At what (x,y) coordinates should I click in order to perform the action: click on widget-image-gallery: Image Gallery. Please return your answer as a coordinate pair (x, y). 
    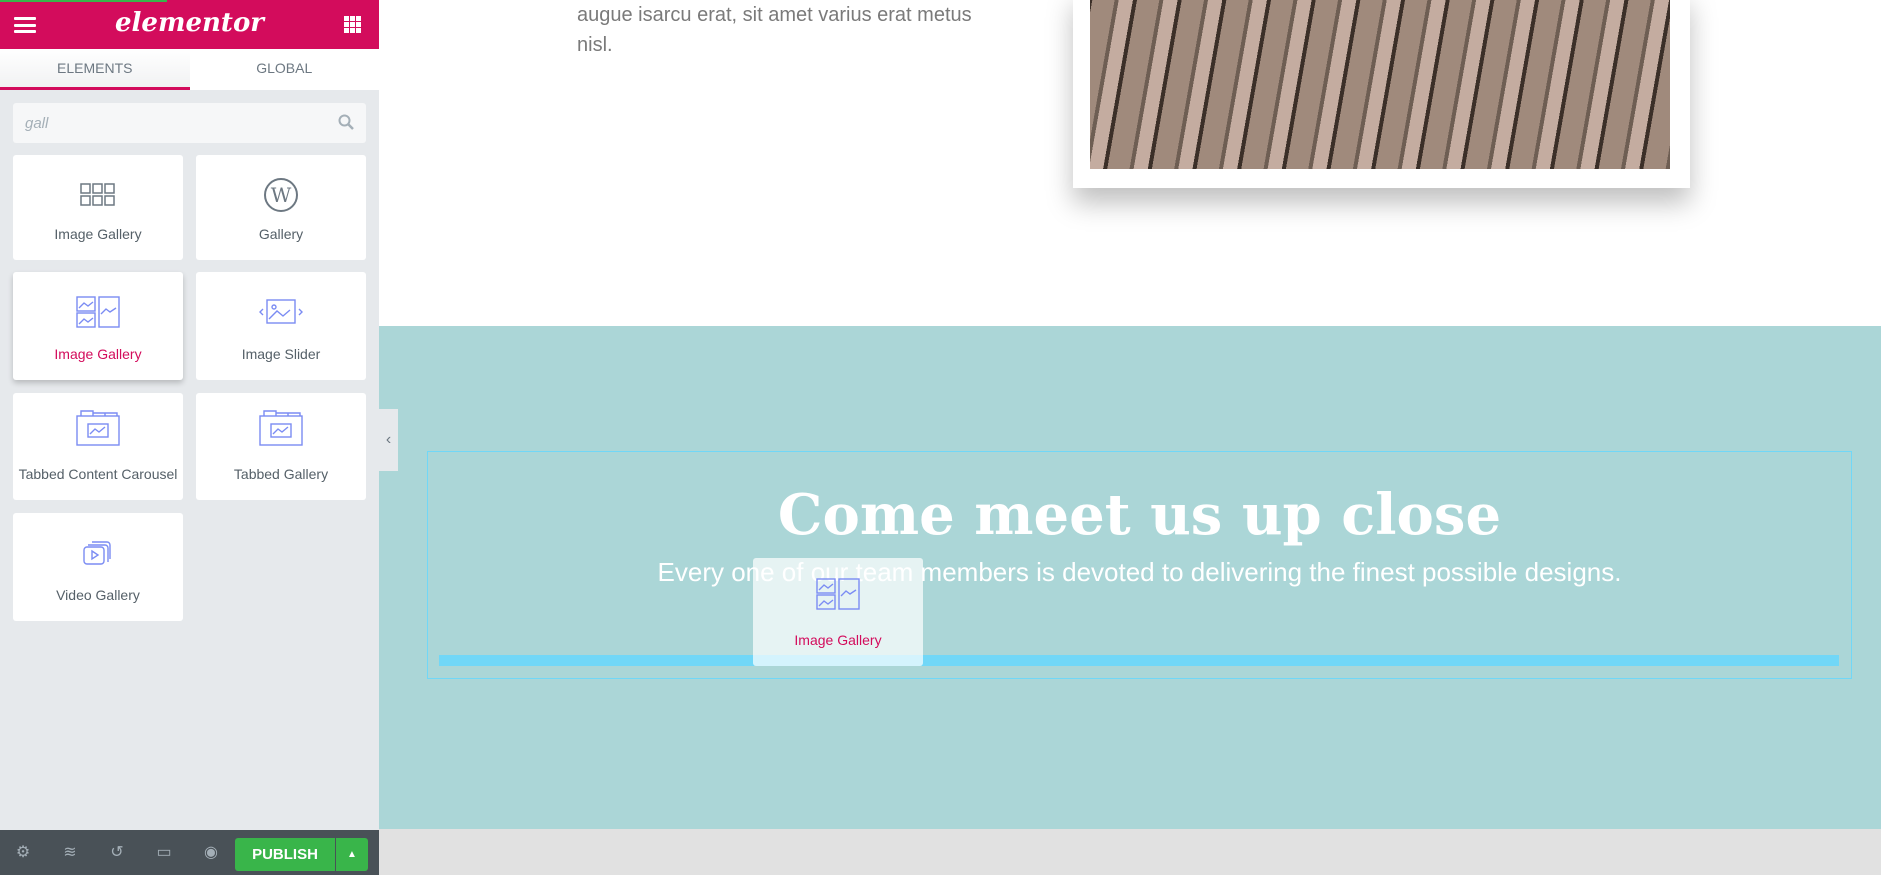
    Looking at the image, I should click on (98, 326).